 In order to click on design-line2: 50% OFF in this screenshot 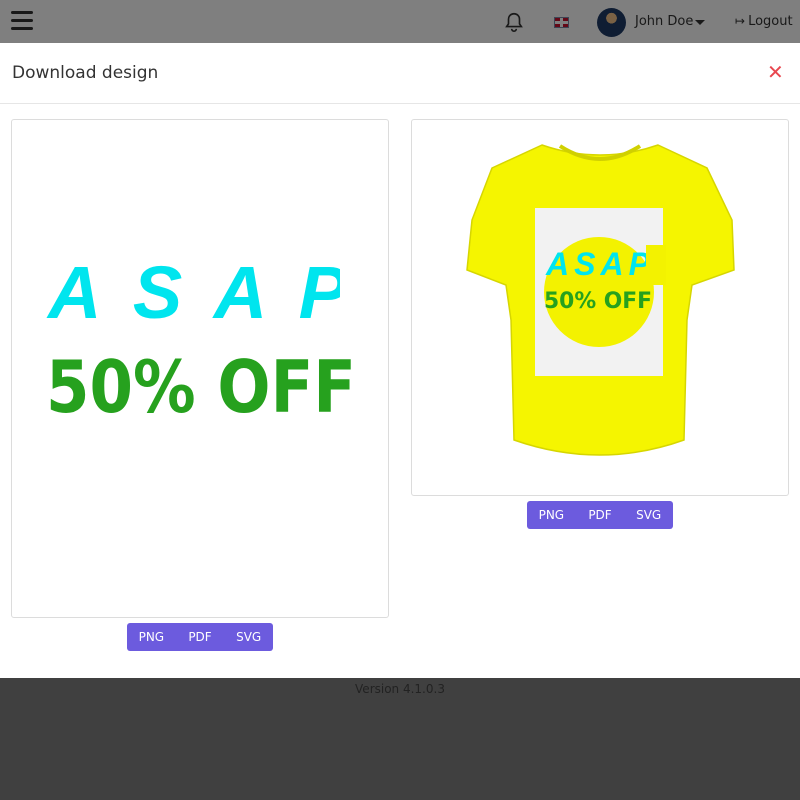, I will do `click(201, 387)`.